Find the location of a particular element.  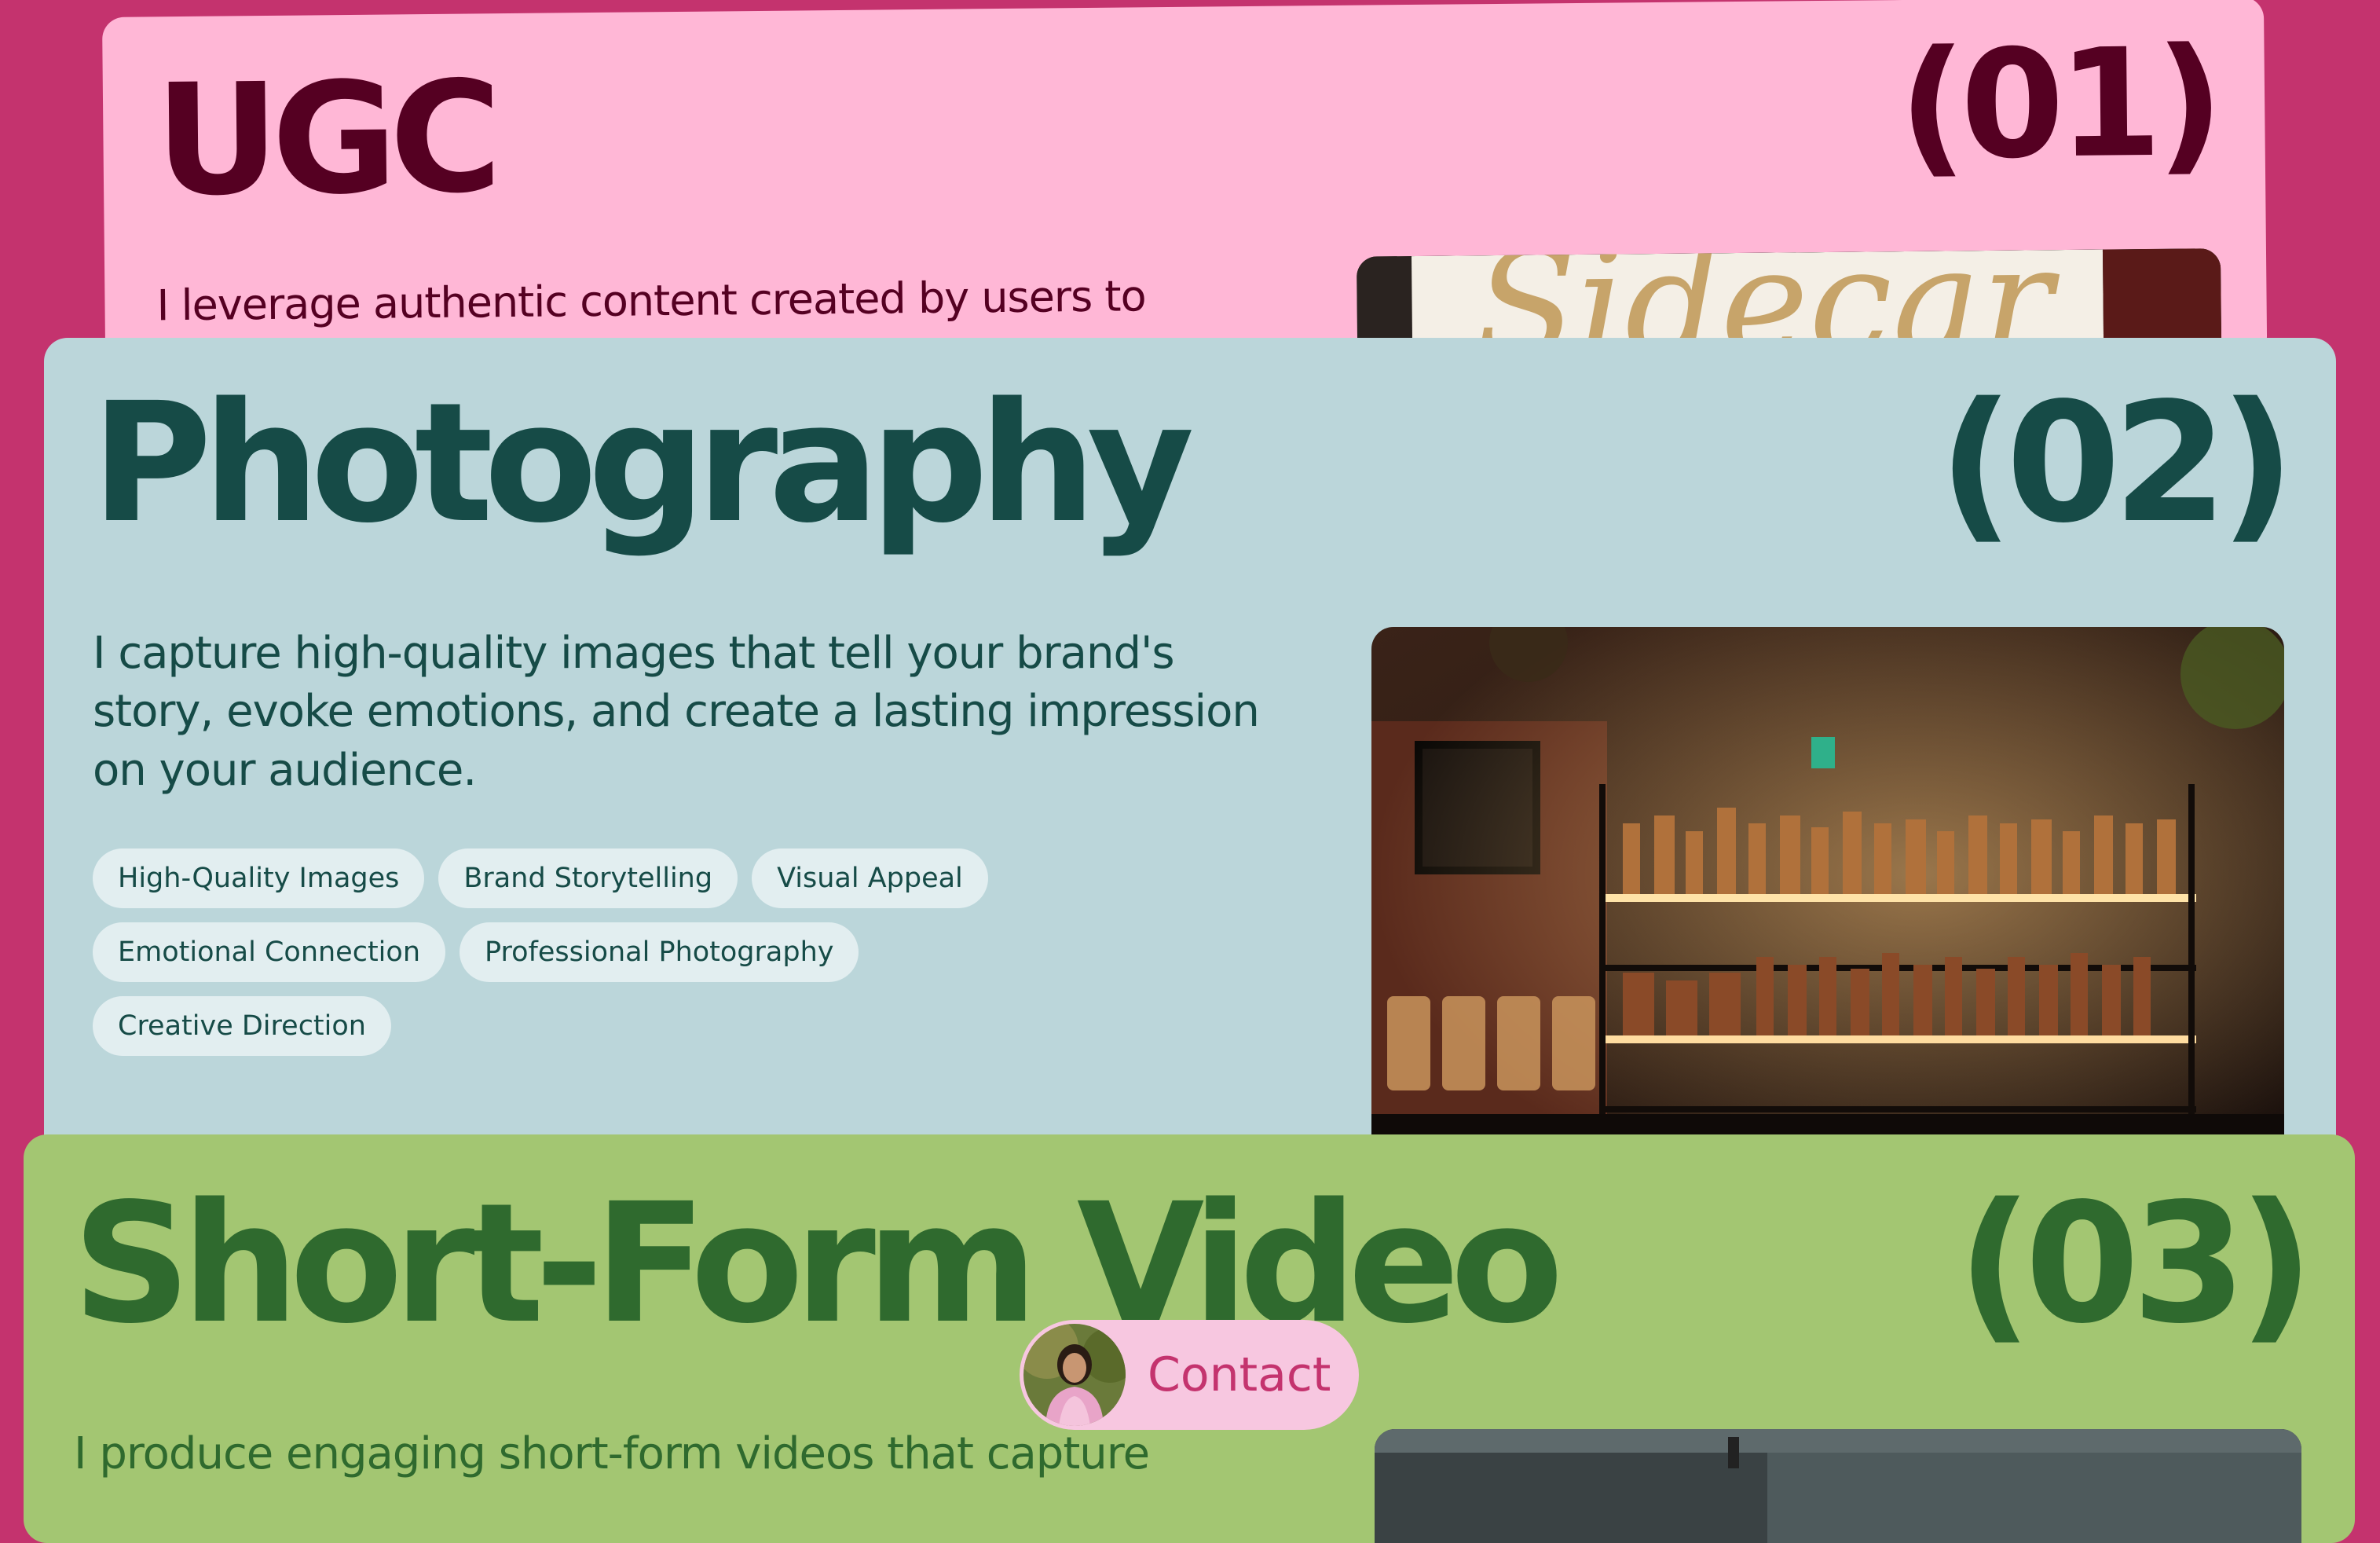

service-title: Short-Form Video is located at coordinates (818, 1263).